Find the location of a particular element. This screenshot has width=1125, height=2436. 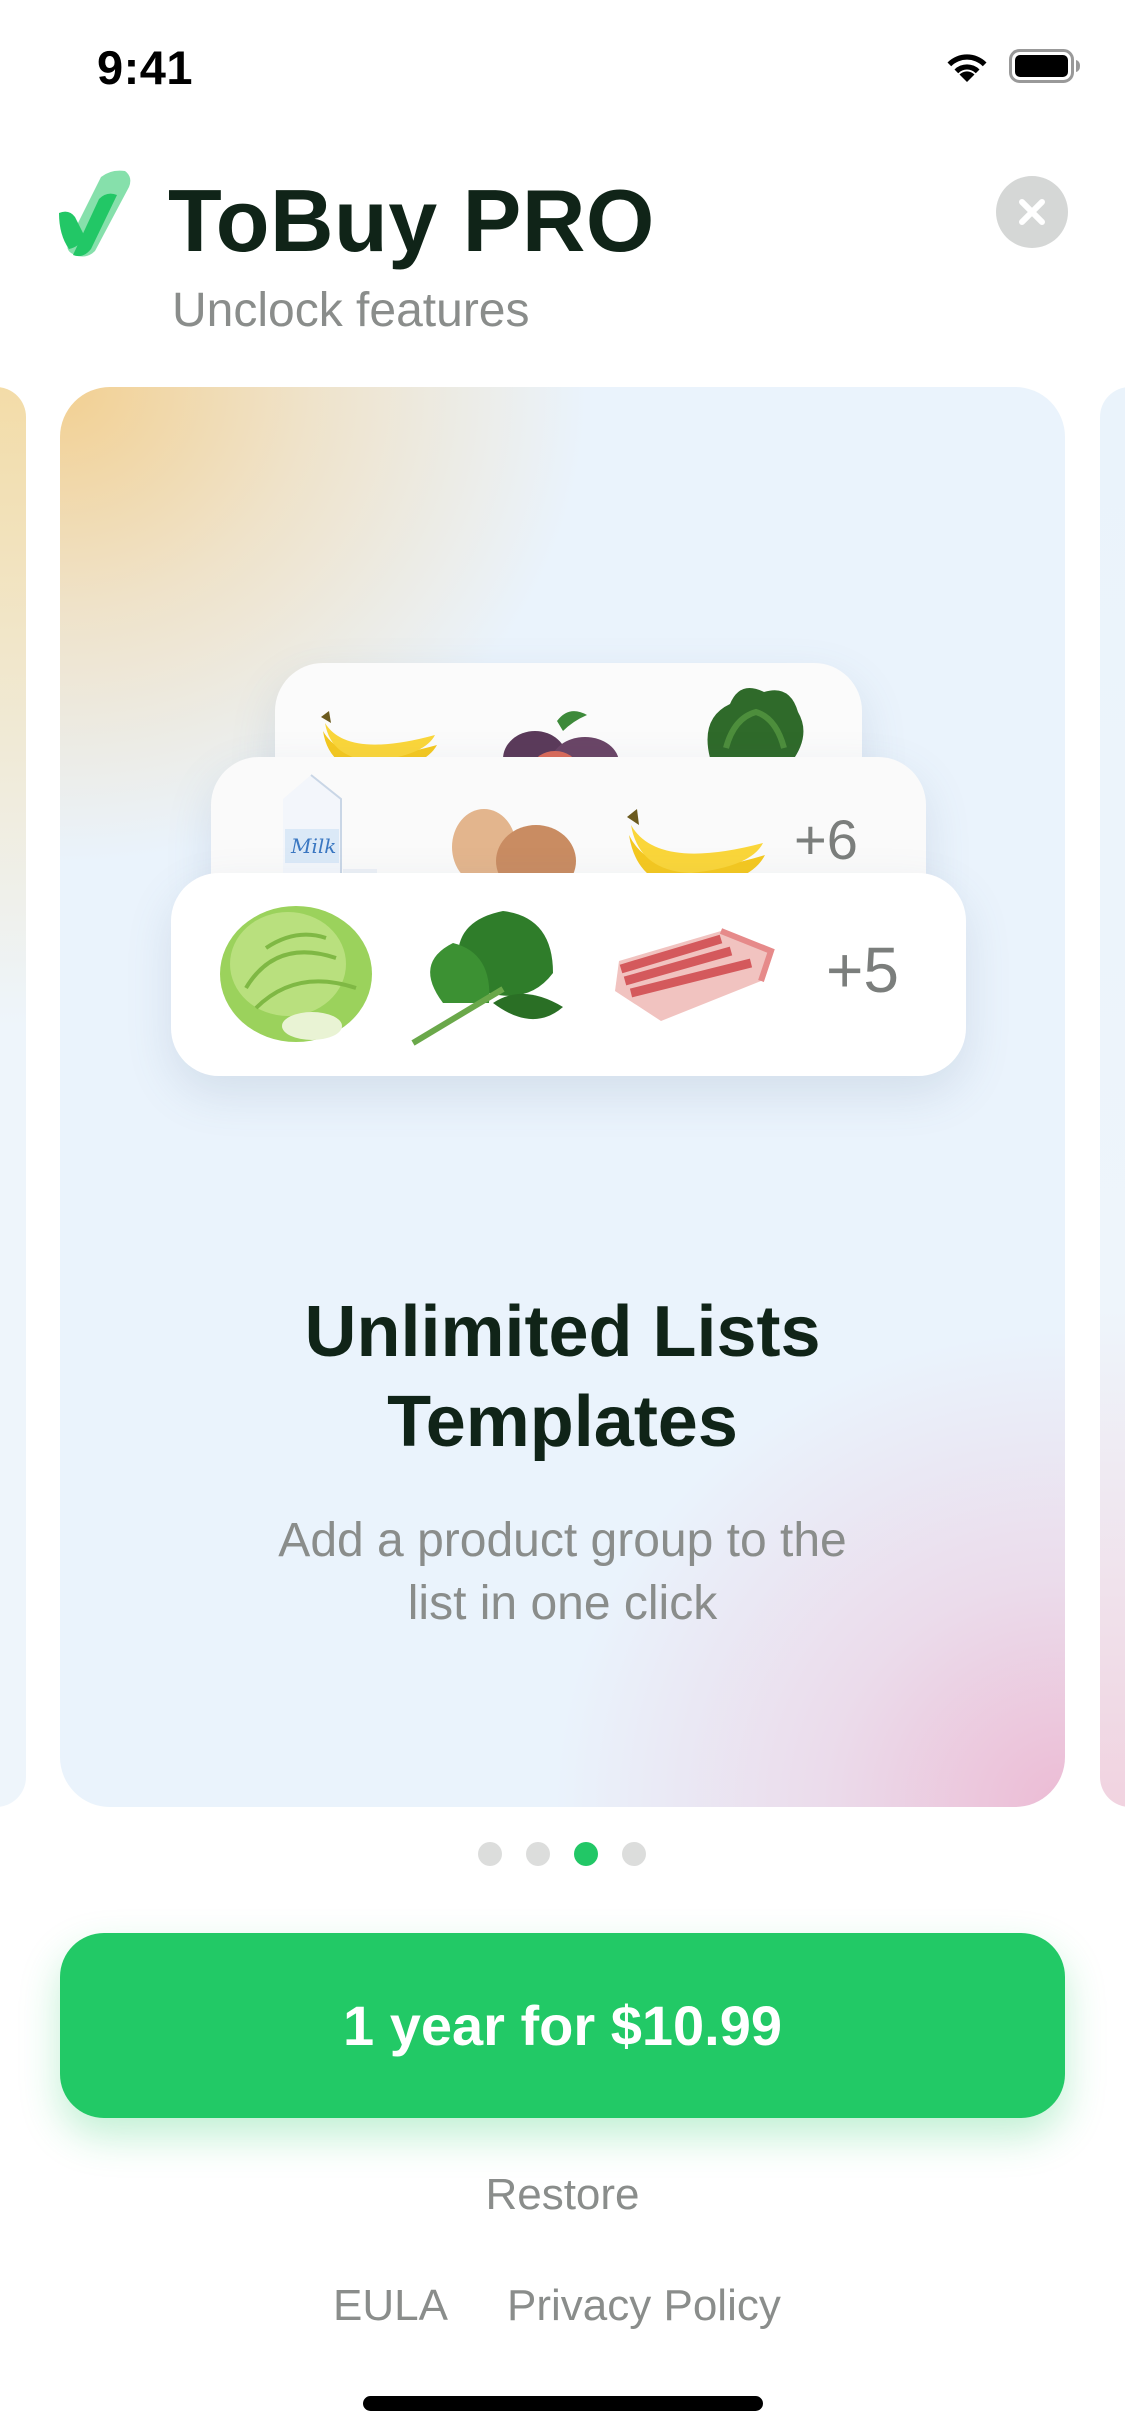

feature-description-line: list in one click is located at coordinates (562, 1603).